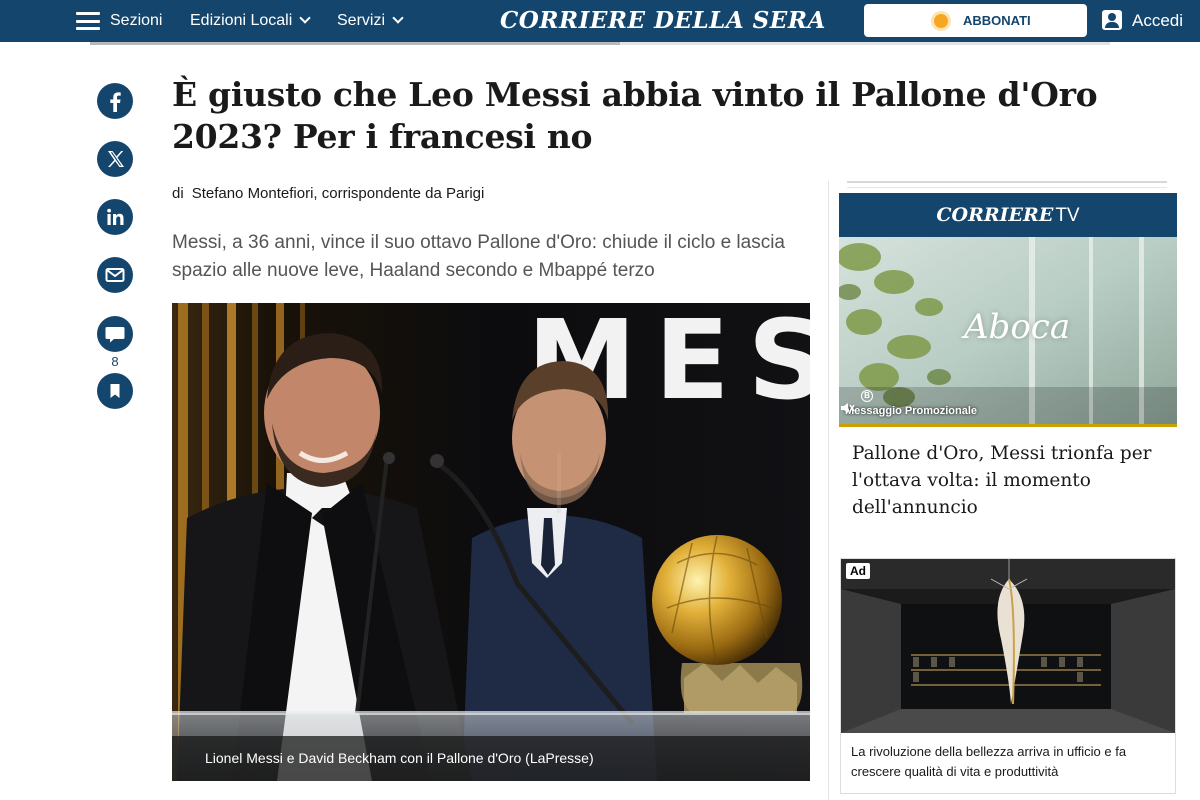 This screenshot has height=800, width=1200. I want to click on x-share-button, so click(115, 159).